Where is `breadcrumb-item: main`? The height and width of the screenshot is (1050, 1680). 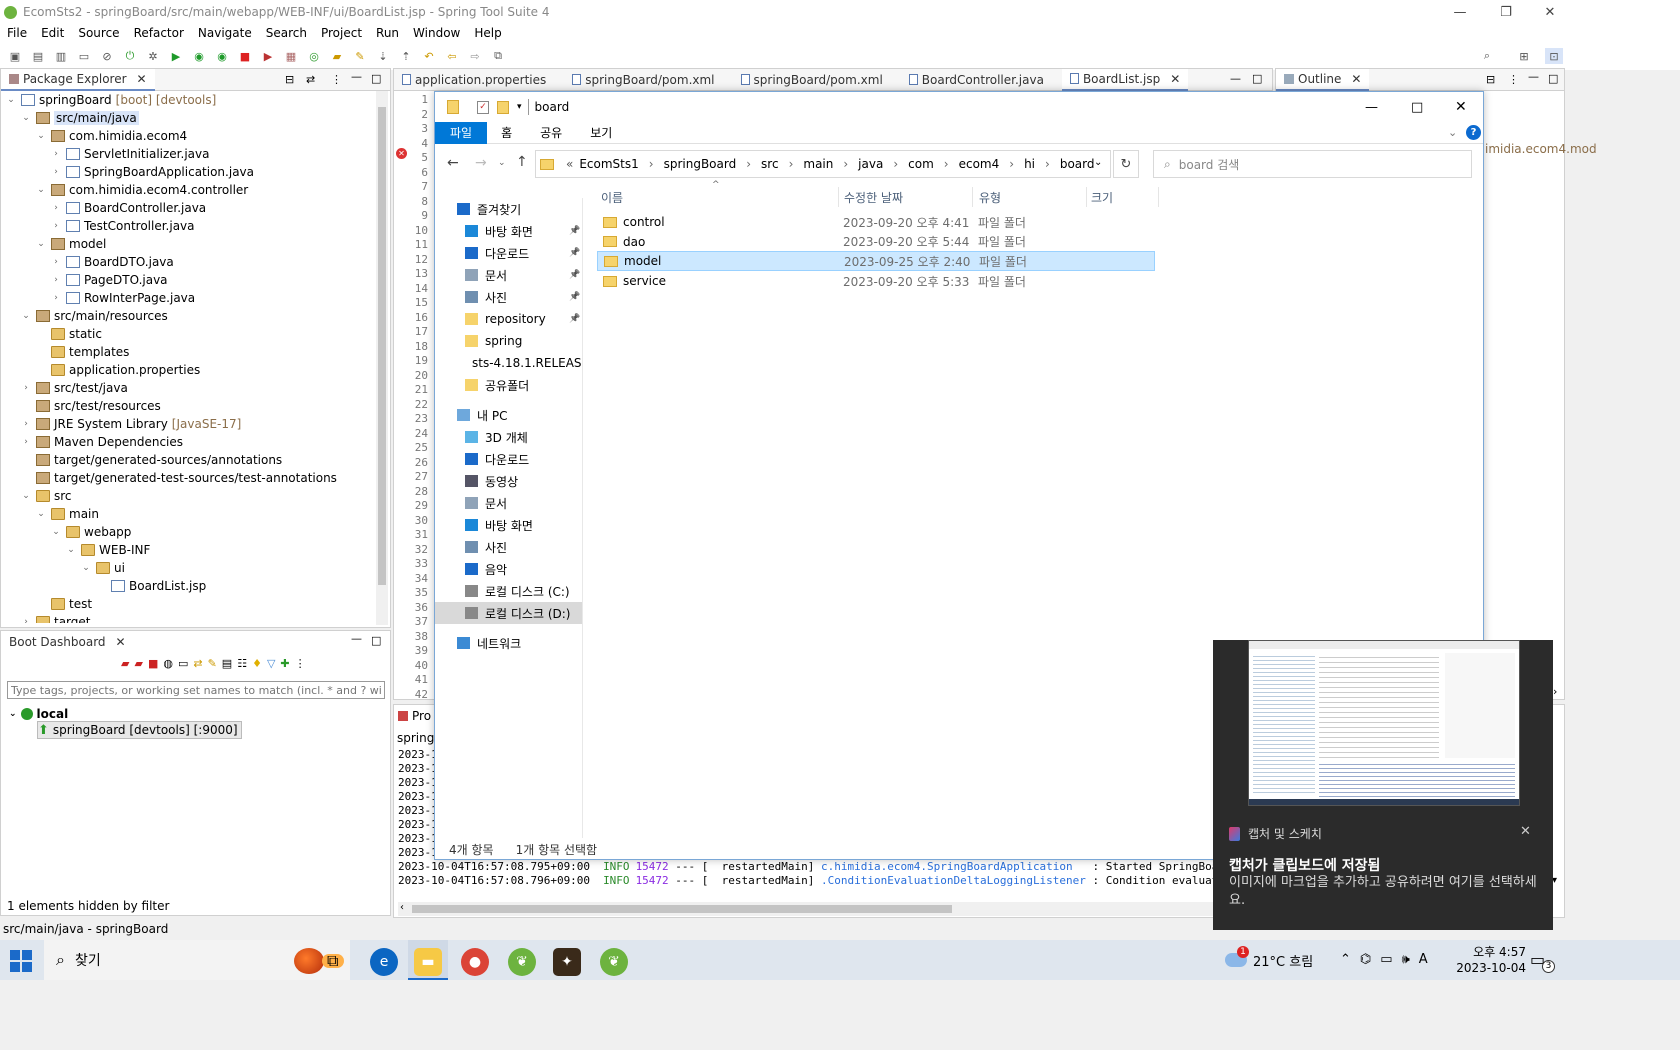 breadcrumb-item: main is located at coordinates (818, 164).